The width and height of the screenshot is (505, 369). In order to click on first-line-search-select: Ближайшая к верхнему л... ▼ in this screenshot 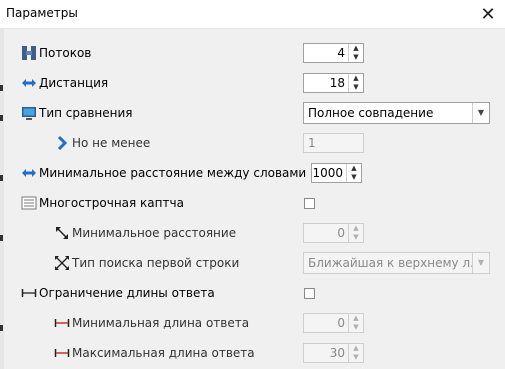, I will do `click(396, 263)`.